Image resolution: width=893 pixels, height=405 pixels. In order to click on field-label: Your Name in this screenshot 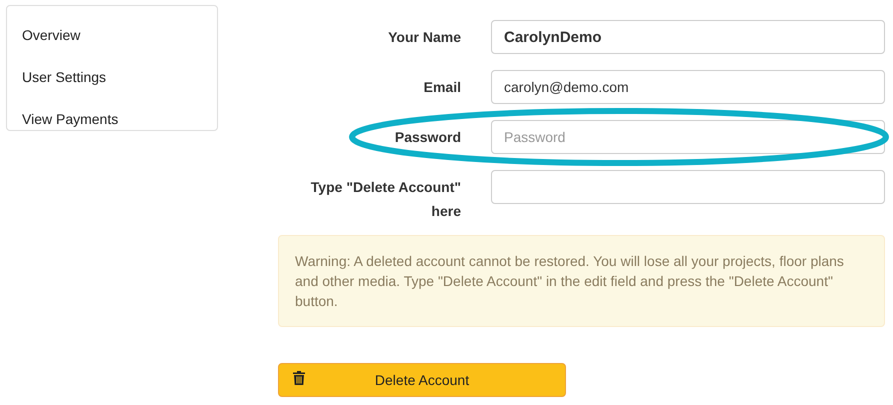, I will do `click(424, 37)`.